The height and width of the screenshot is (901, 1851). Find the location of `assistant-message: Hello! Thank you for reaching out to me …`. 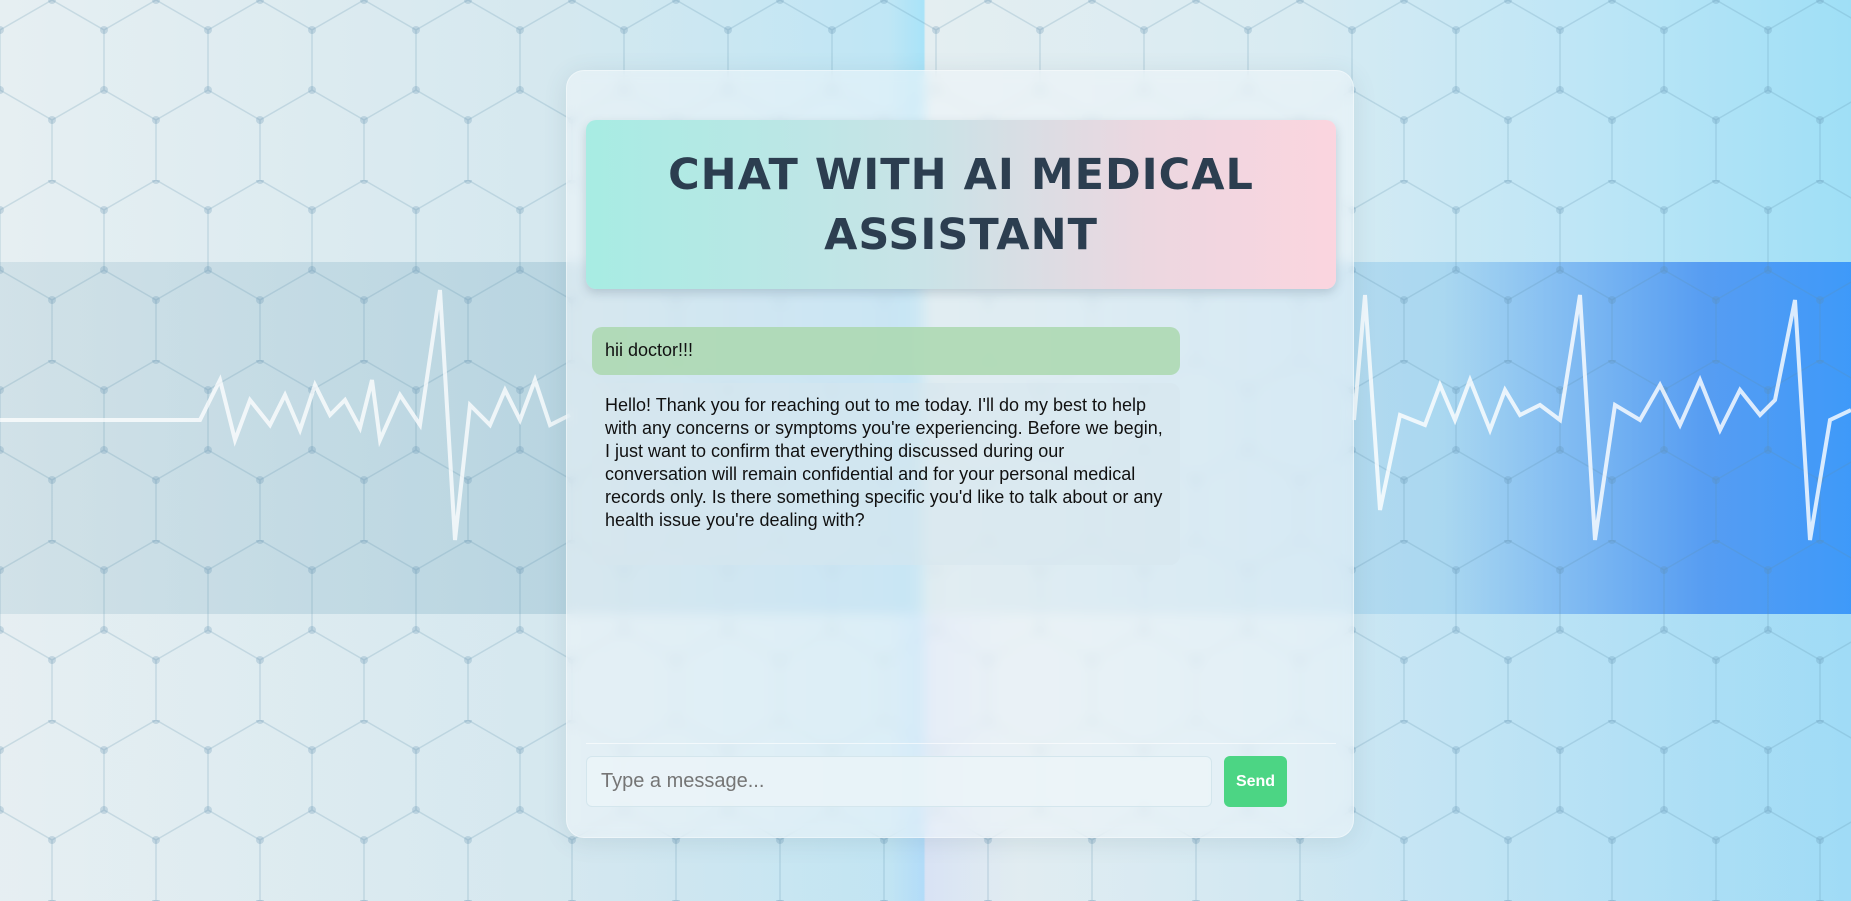

assistant-message: Hello! Thank you for reaching out to me … is located at coordinates (886, 474).